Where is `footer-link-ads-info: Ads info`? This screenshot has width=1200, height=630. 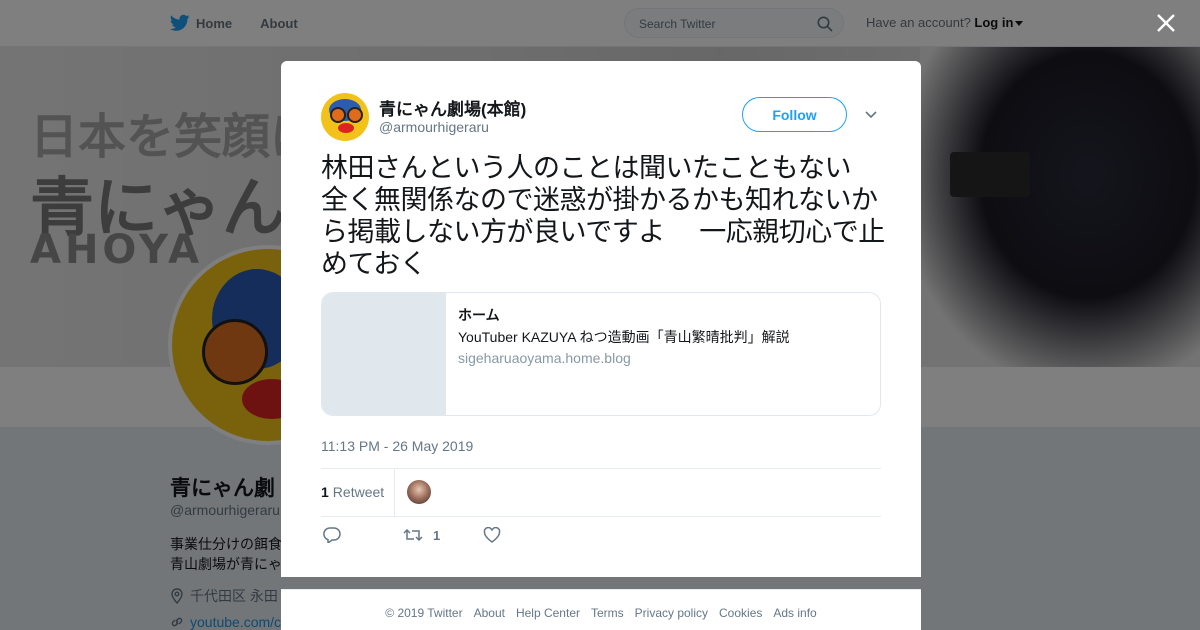 footer-link-ads-info: Ads info is located at coordinates (794, 613).